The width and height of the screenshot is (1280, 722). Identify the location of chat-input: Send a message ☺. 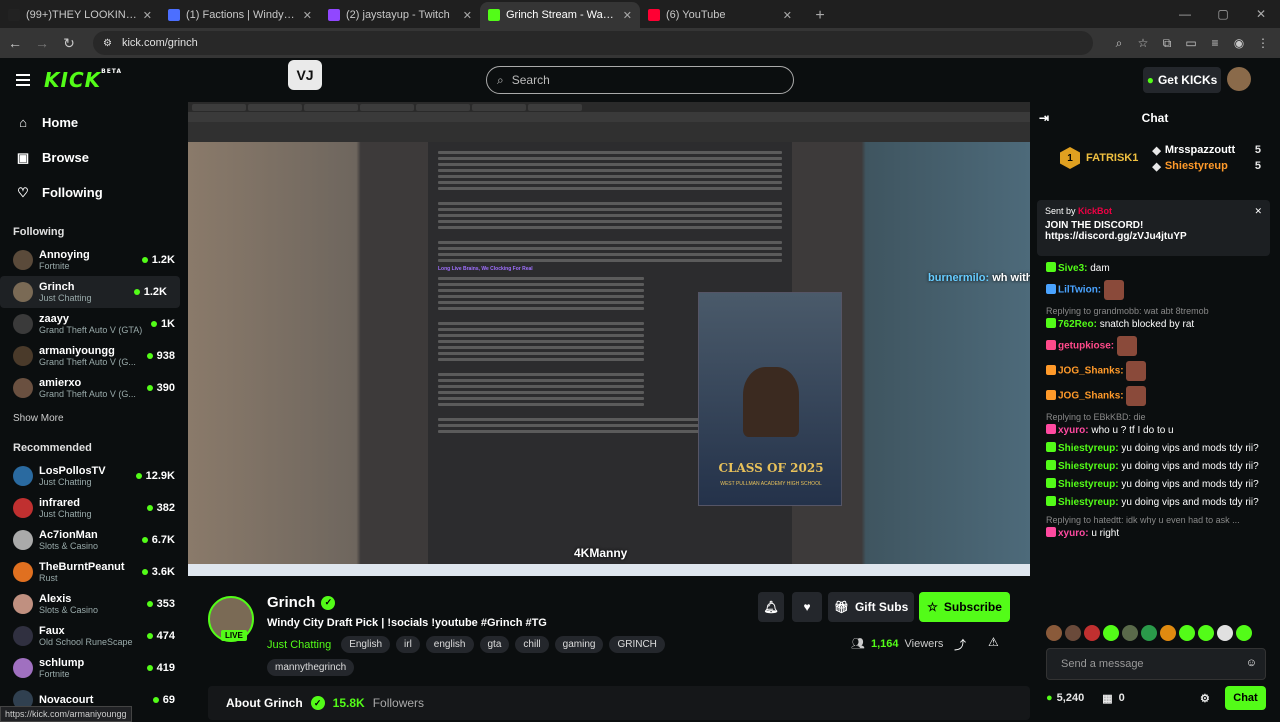
(1156, 664).